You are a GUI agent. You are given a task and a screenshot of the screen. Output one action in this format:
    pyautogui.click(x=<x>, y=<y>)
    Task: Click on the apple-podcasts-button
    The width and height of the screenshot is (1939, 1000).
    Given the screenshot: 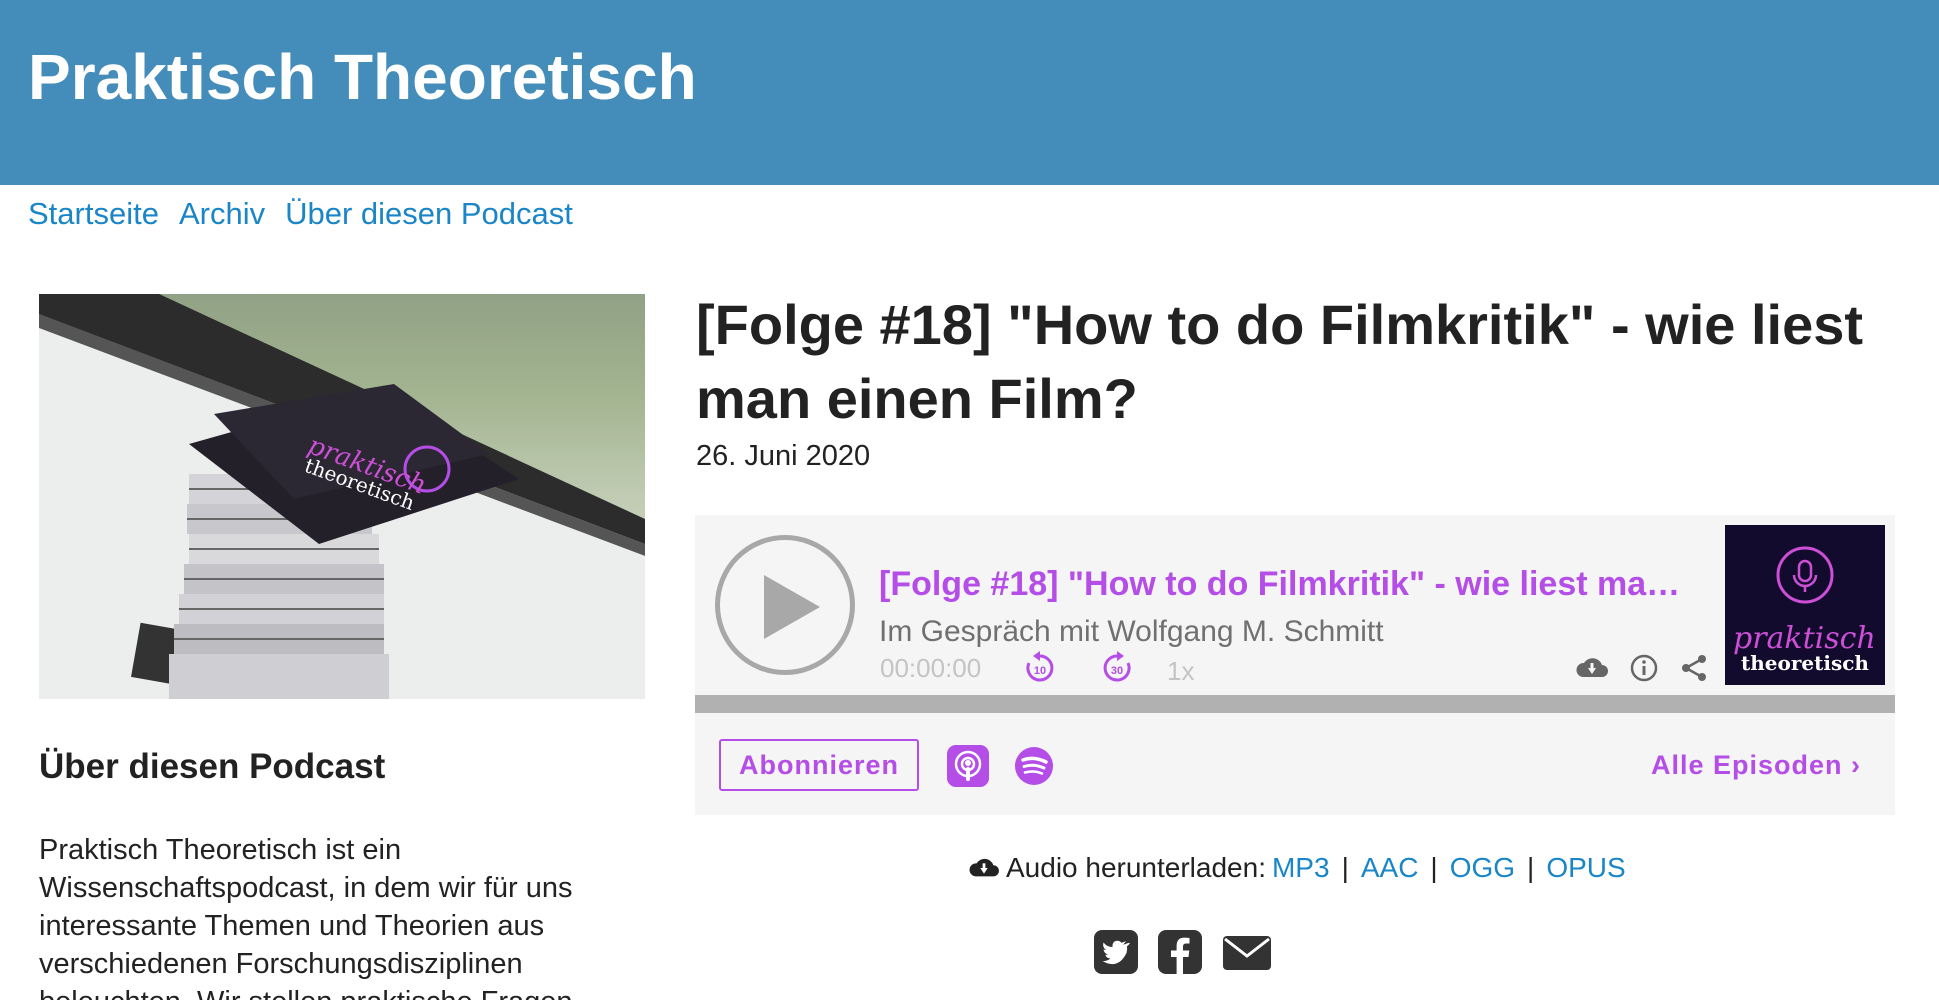 What is the action you would take?
    pyautogui.click(x=968, y=768)
    